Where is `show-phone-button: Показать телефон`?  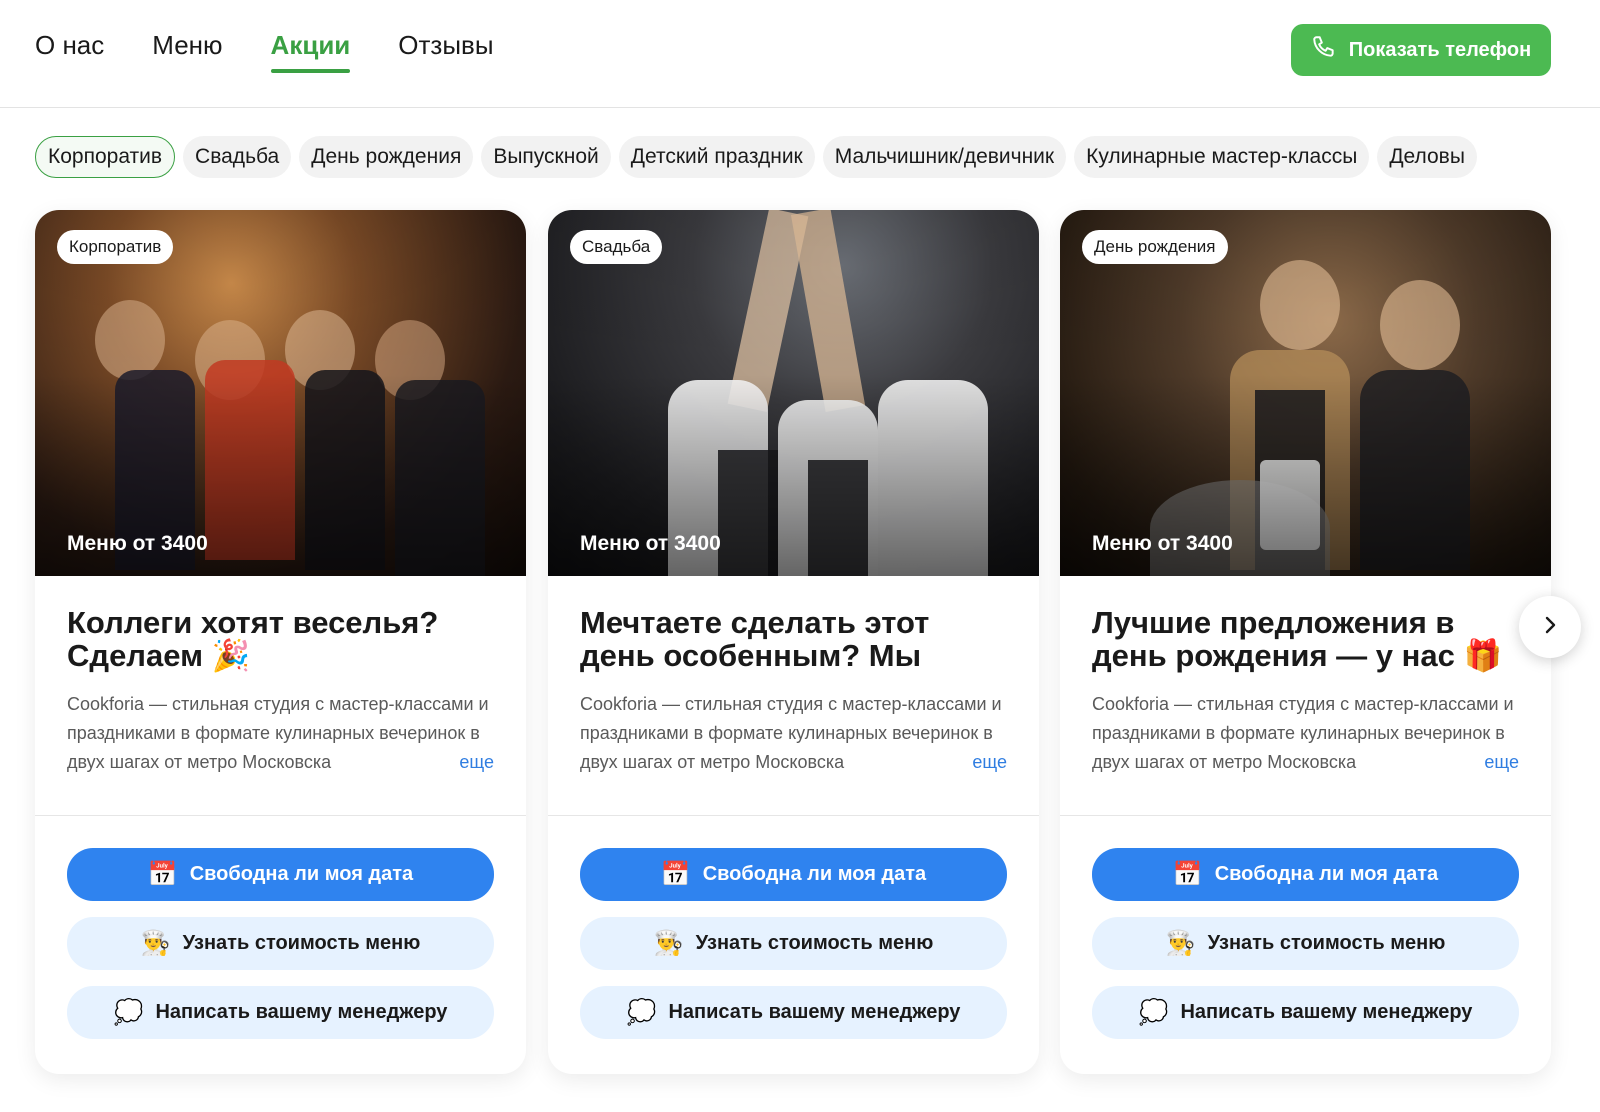
show-phone-button: Показать телефон is located at coordinates (1421, 50).